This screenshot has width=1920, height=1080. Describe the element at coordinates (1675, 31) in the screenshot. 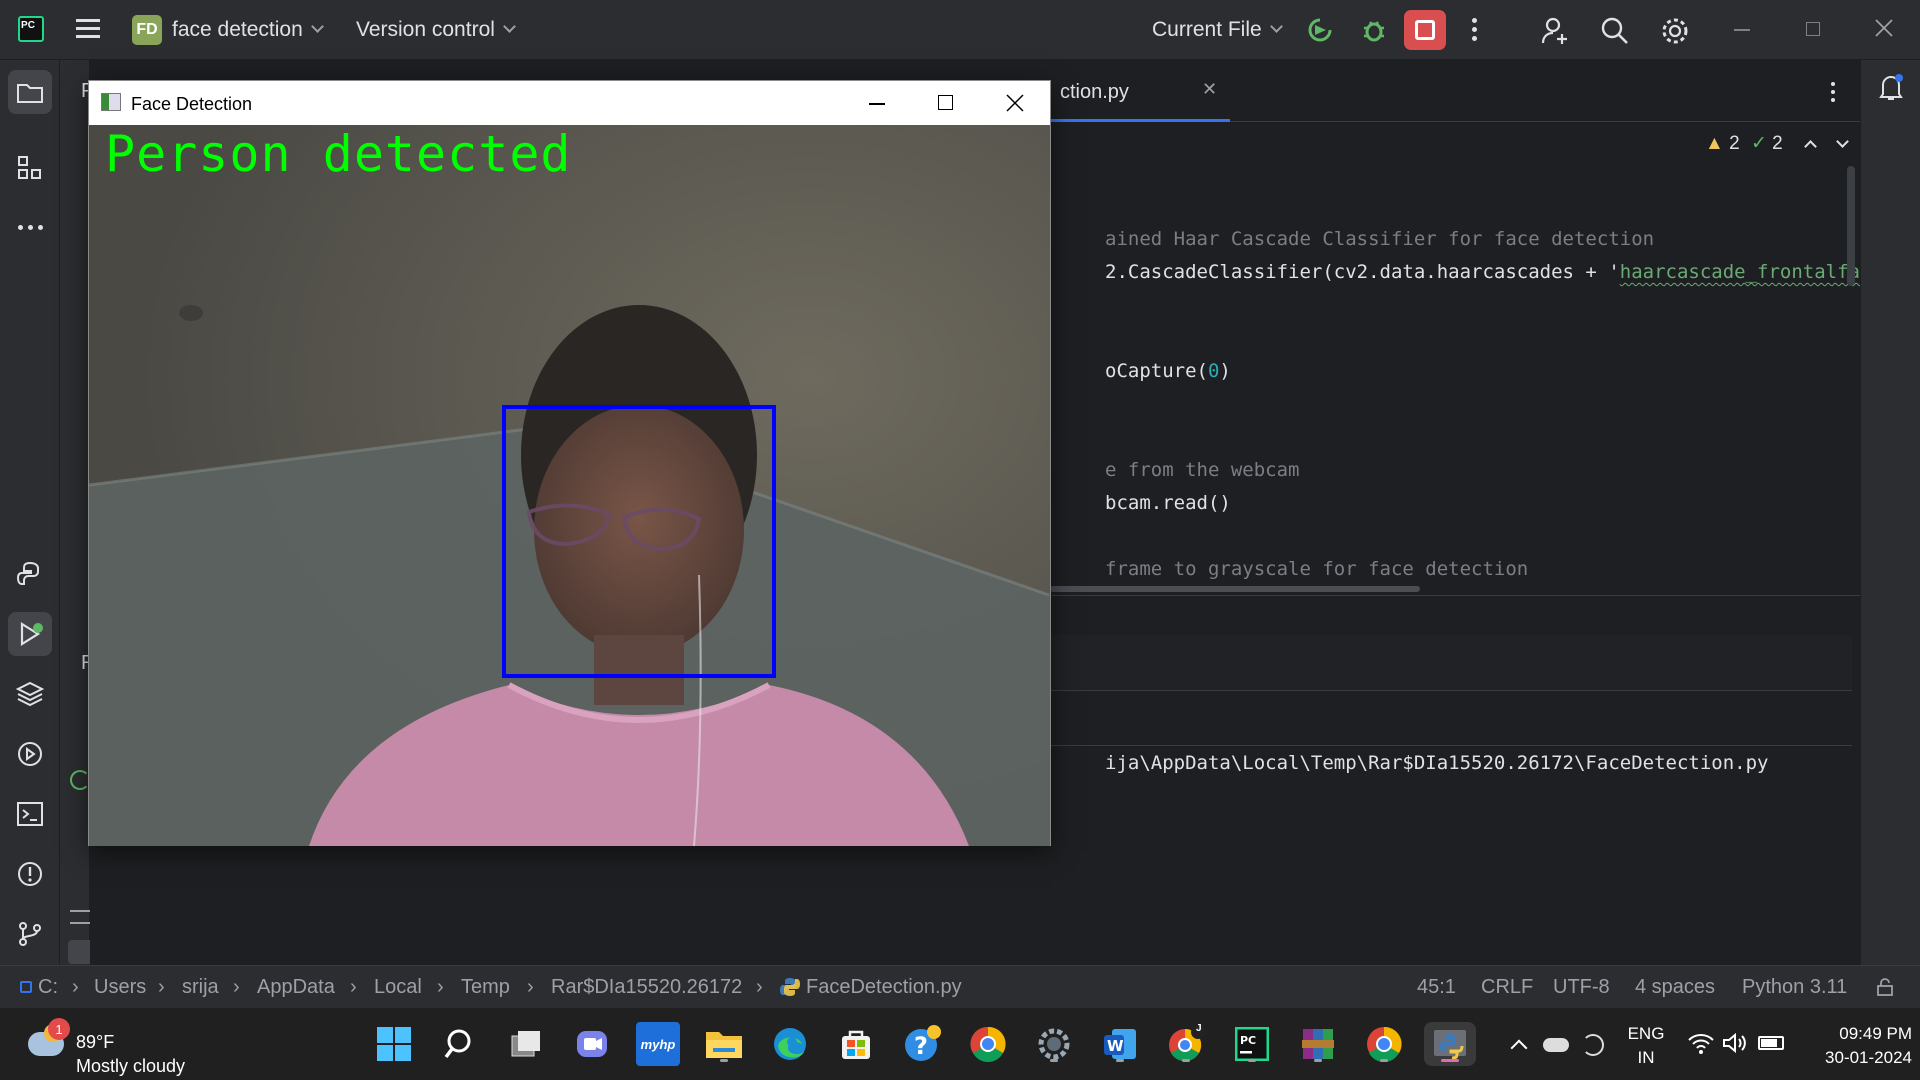

I see `settings-gear-icon` at that location.